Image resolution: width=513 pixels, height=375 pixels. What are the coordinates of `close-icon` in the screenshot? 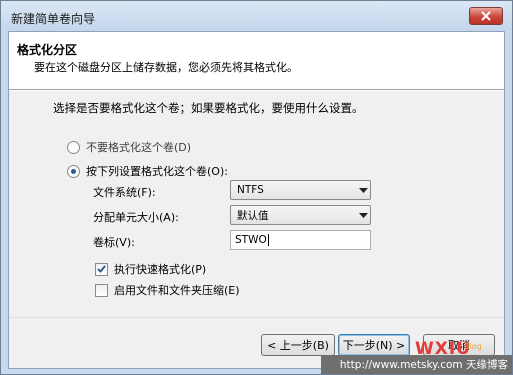 It's located at (486, 16).